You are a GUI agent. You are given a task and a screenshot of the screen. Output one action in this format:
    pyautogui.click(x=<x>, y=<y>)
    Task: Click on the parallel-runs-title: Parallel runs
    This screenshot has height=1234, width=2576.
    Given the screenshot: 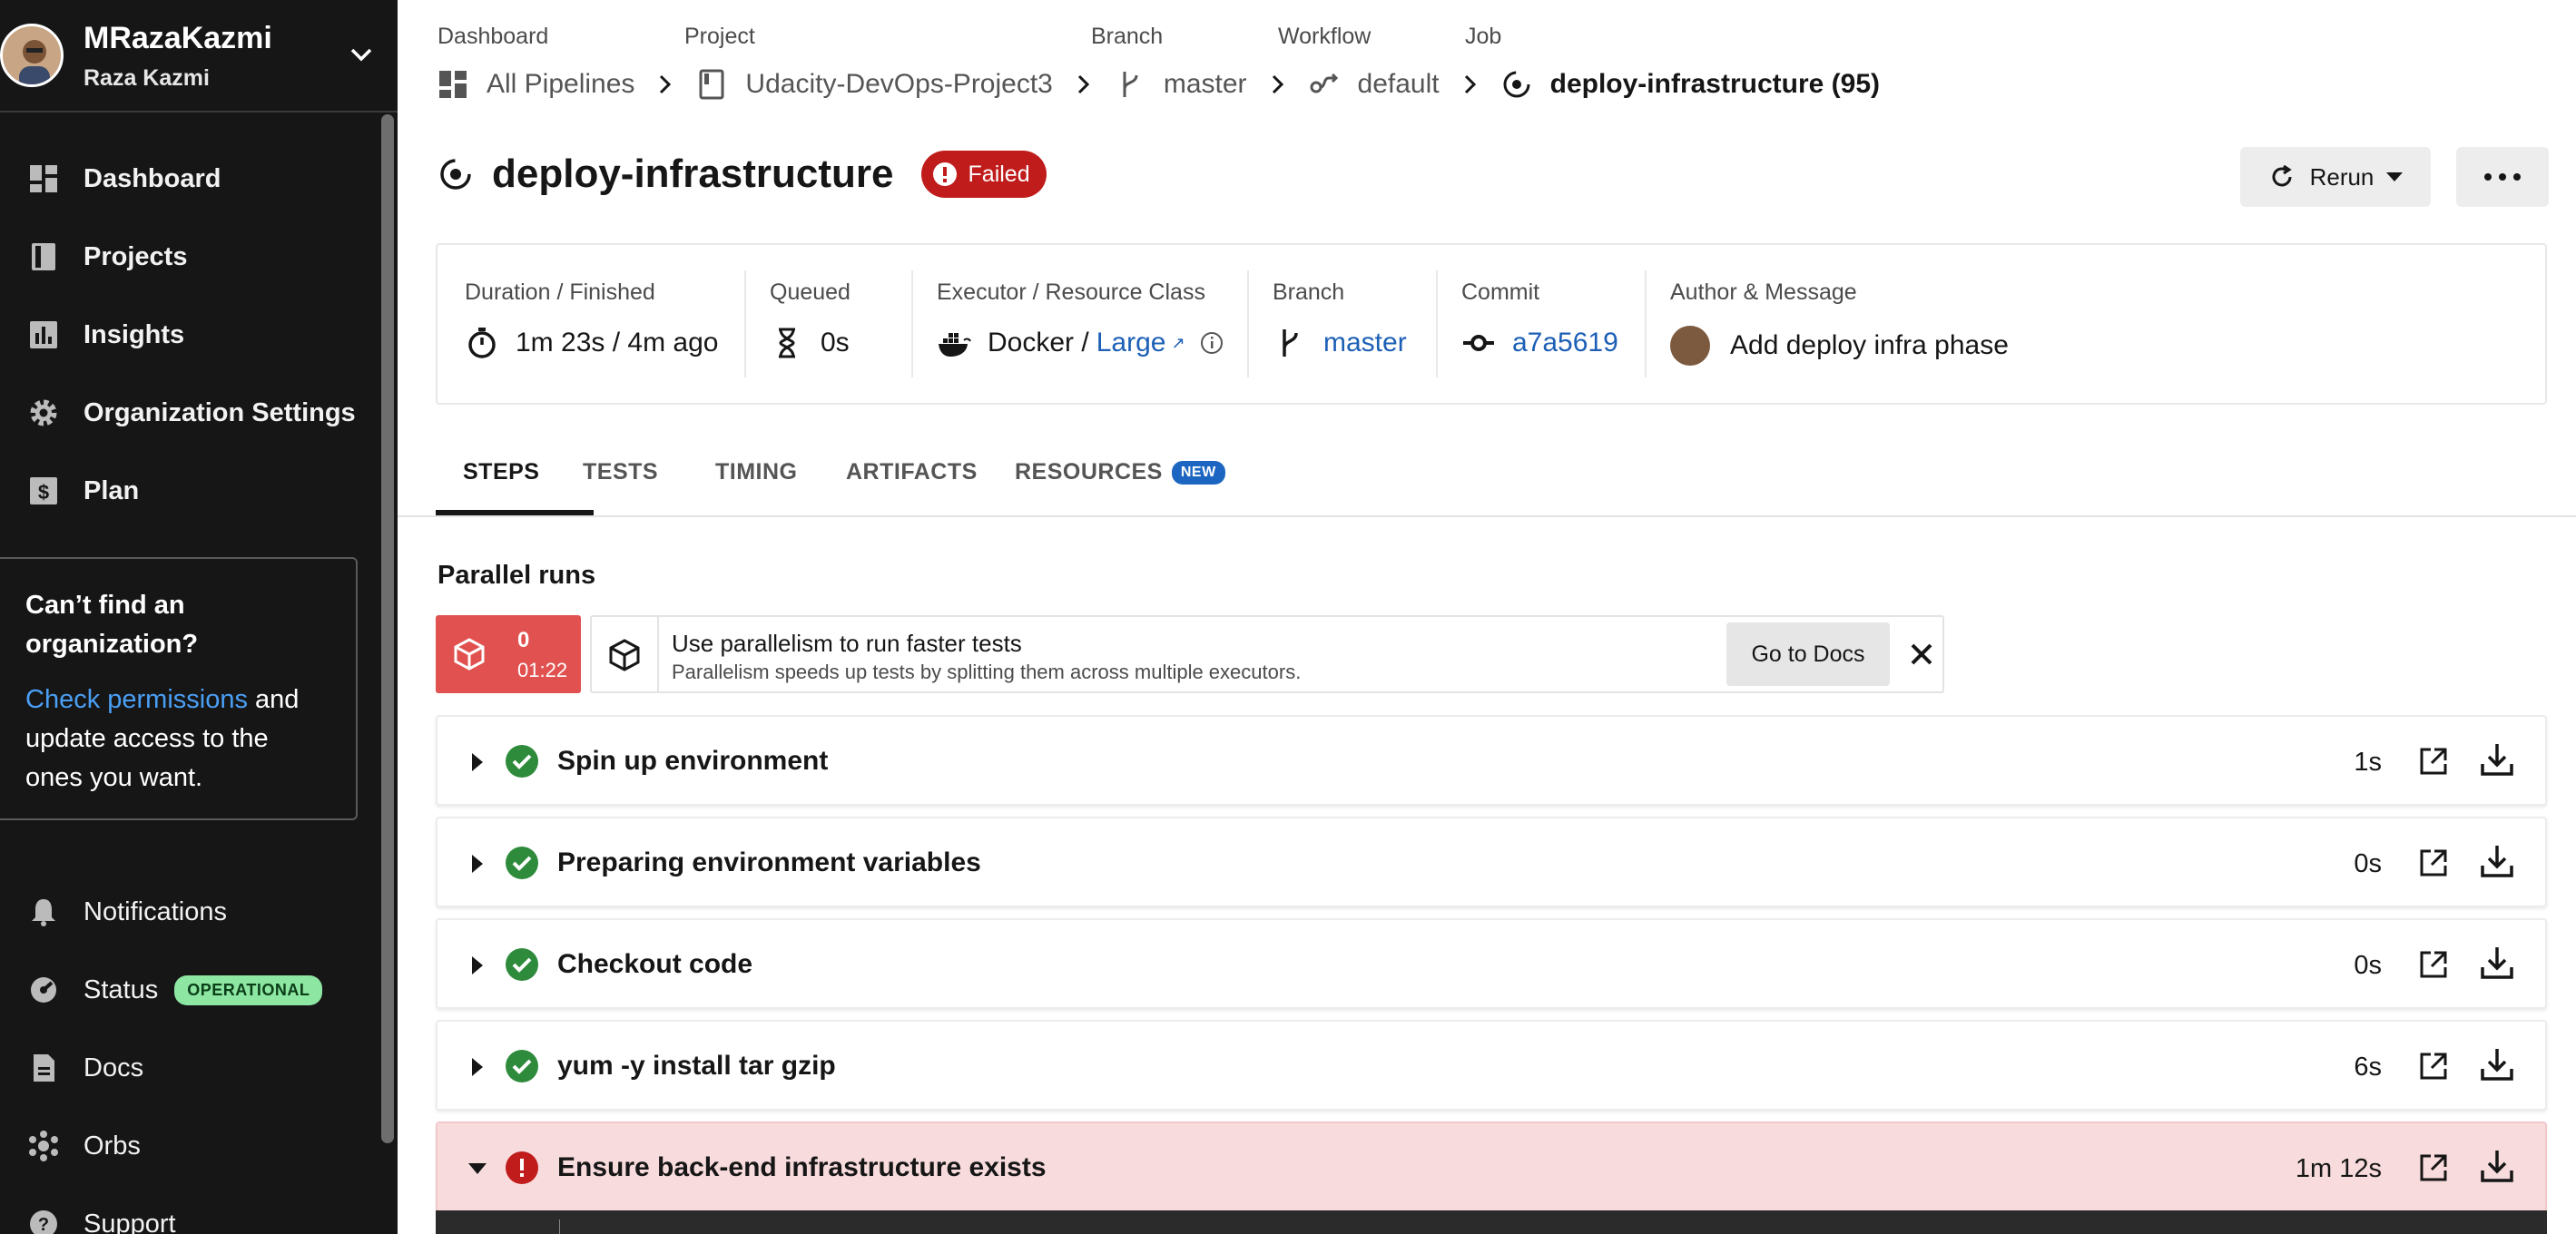 What is the action you would take?
    pyautogui.click(x=517, y=575)
    